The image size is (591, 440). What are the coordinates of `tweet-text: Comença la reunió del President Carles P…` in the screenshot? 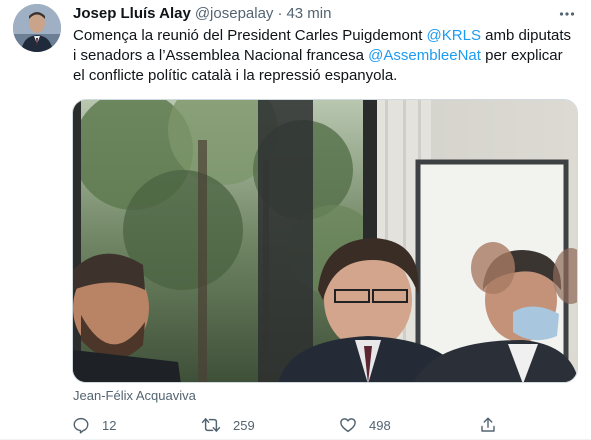 It's located at (325, 56).